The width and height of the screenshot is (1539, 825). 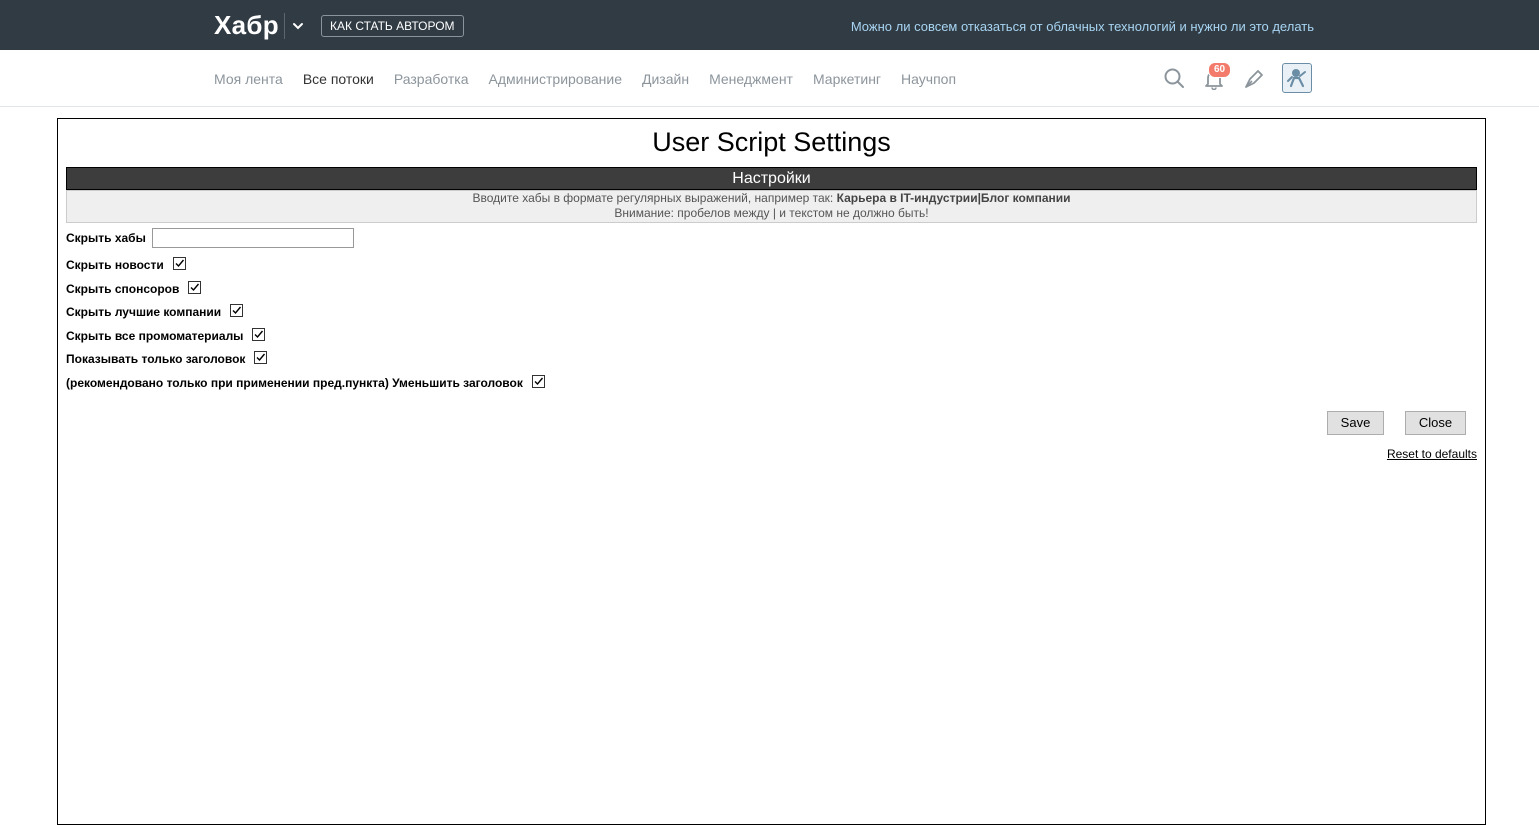 I want to click on nav-item-popsci: Научпоп, so click(x=928, y=79).